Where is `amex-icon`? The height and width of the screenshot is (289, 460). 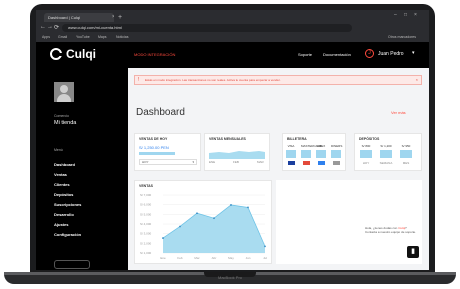 amex-icon is located at coordinates (321, 163).